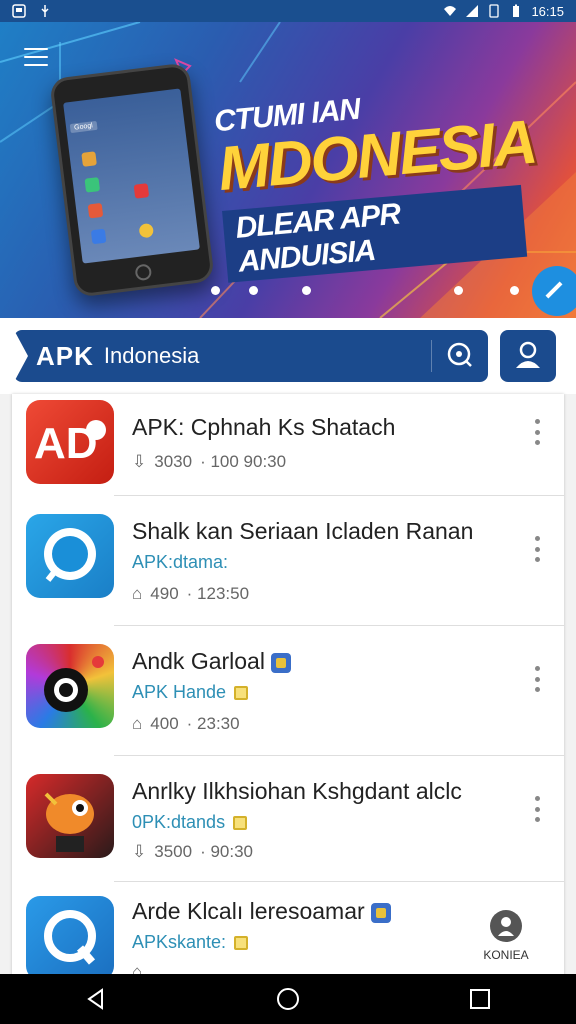 This screenshot has height=1024, width=576. I want to click on app-extra: · 123:50, so click(218, 593).